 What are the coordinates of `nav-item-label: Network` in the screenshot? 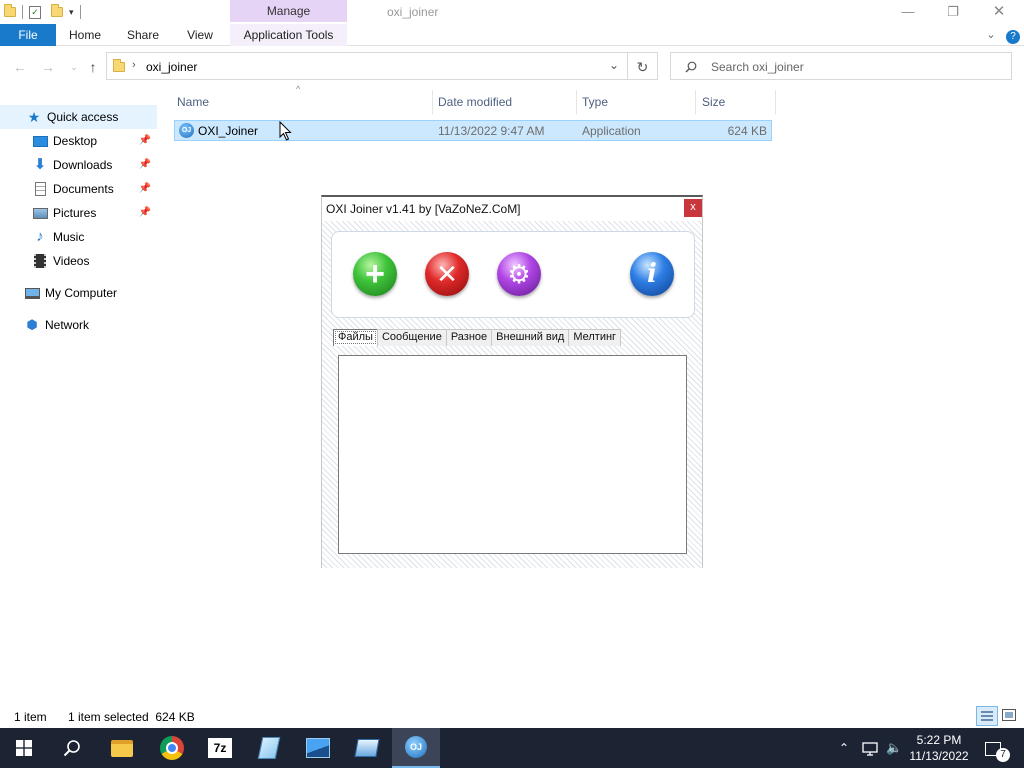 It's located at (67, 325).